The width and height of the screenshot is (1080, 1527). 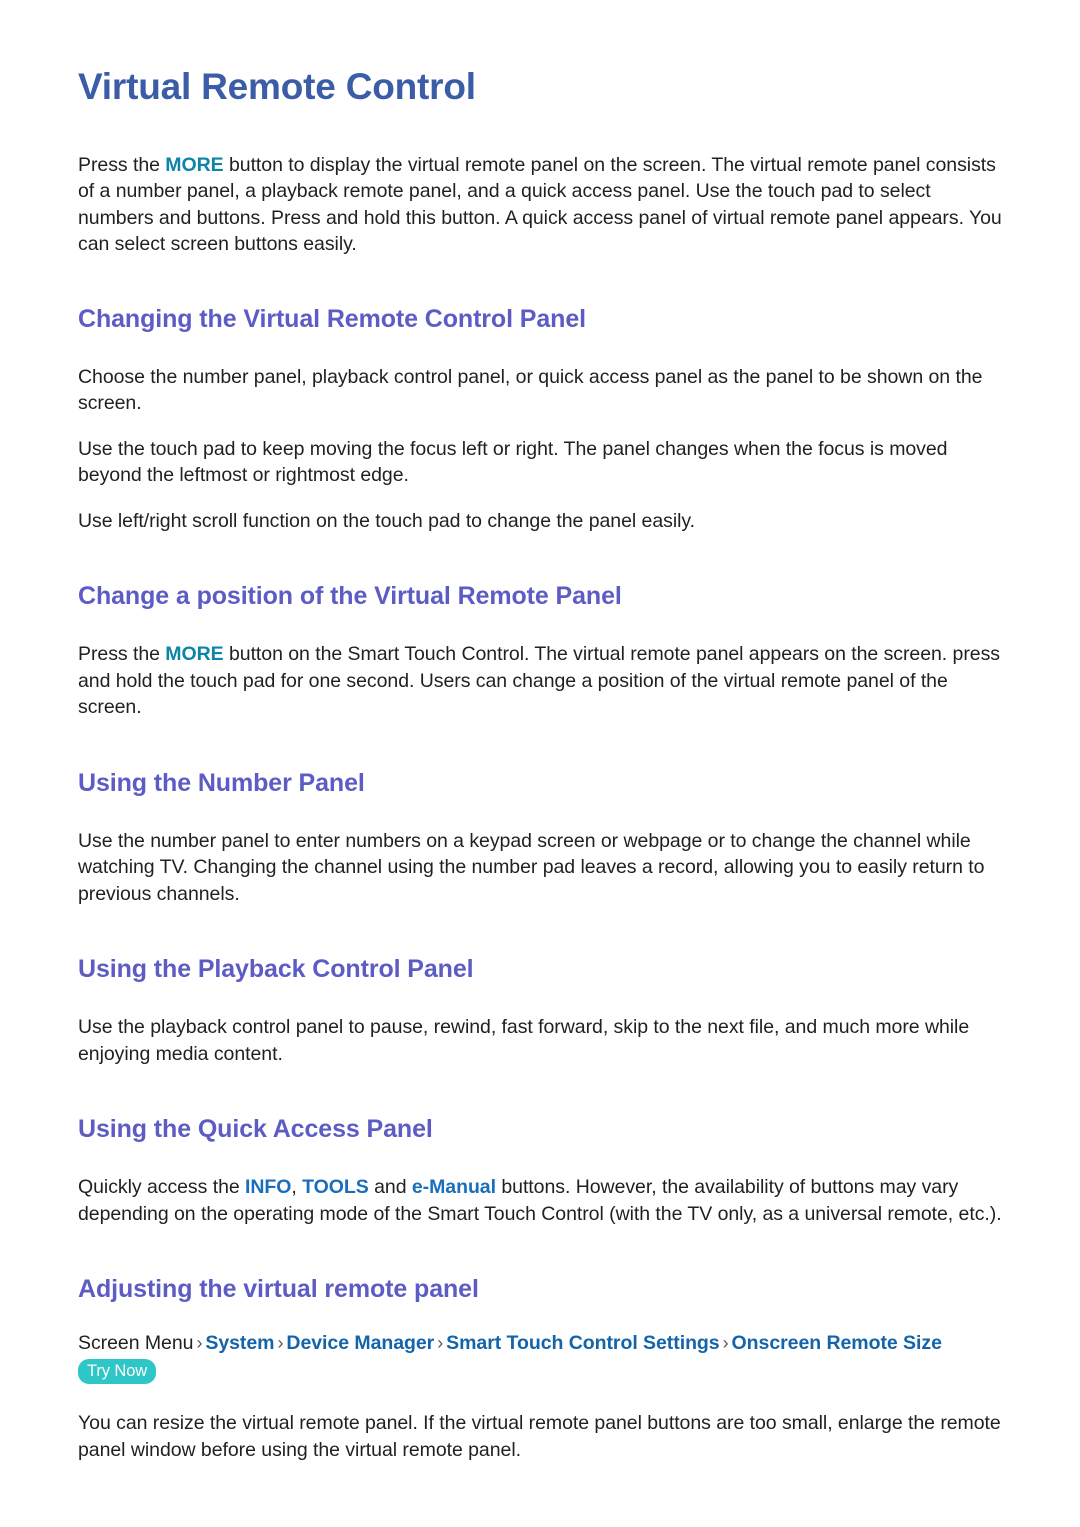 I want to click on info-button-token: INFO, so click(x=268, y=1187).